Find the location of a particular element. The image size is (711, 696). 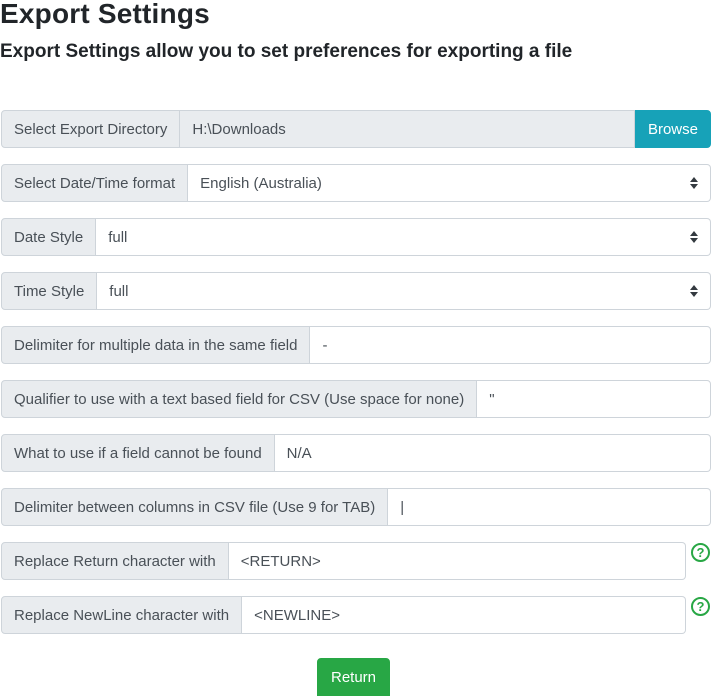

datetime-format-select: English (Australia) is located at coordinates (449, 183).